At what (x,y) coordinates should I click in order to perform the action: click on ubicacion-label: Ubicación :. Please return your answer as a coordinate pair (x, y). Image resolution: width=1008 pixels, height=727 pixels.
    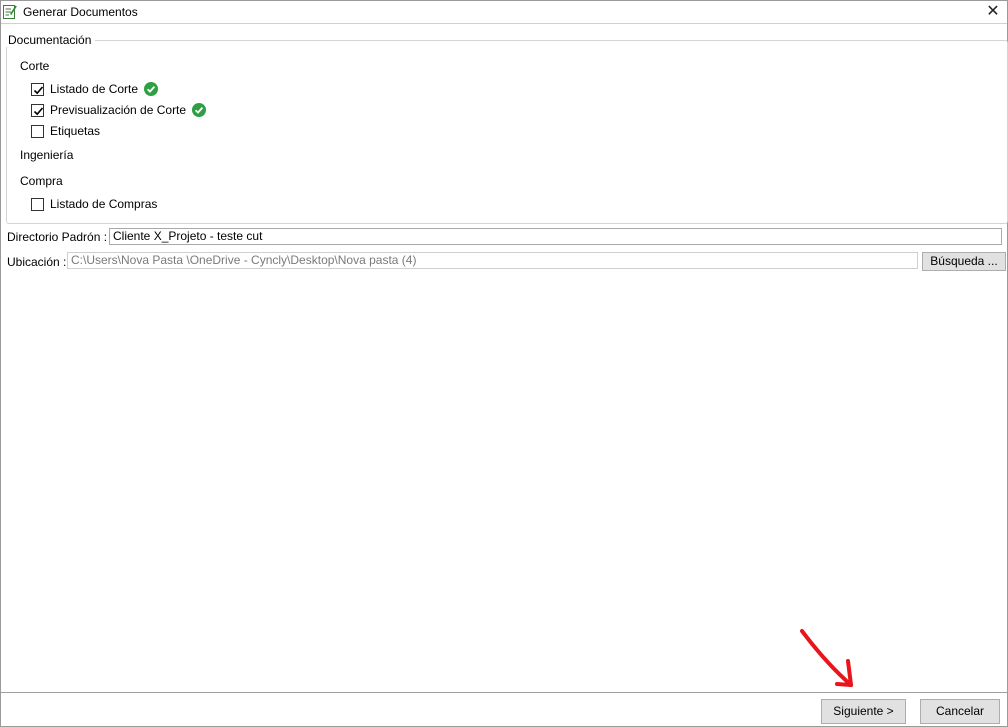
    Looking at the image, I should click on (37, 262).